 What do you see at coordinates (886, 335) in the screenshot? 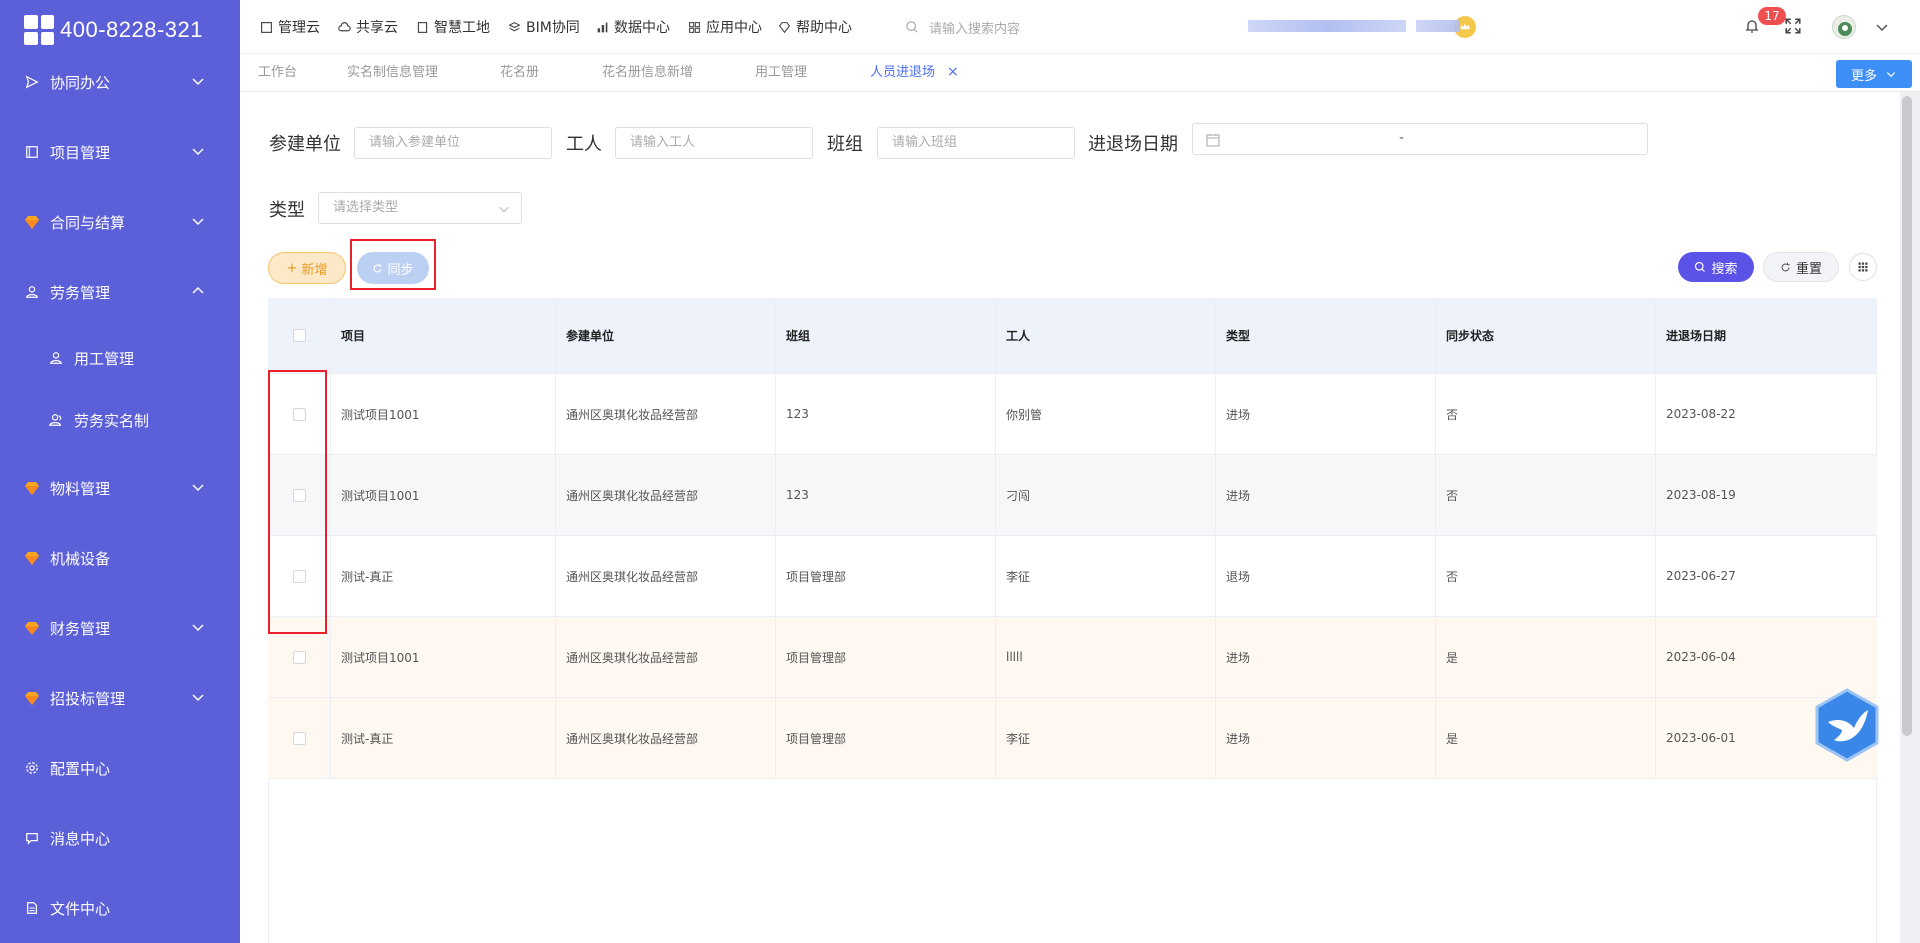
I see `header-team: 班组` at bounding box center [886, 335].